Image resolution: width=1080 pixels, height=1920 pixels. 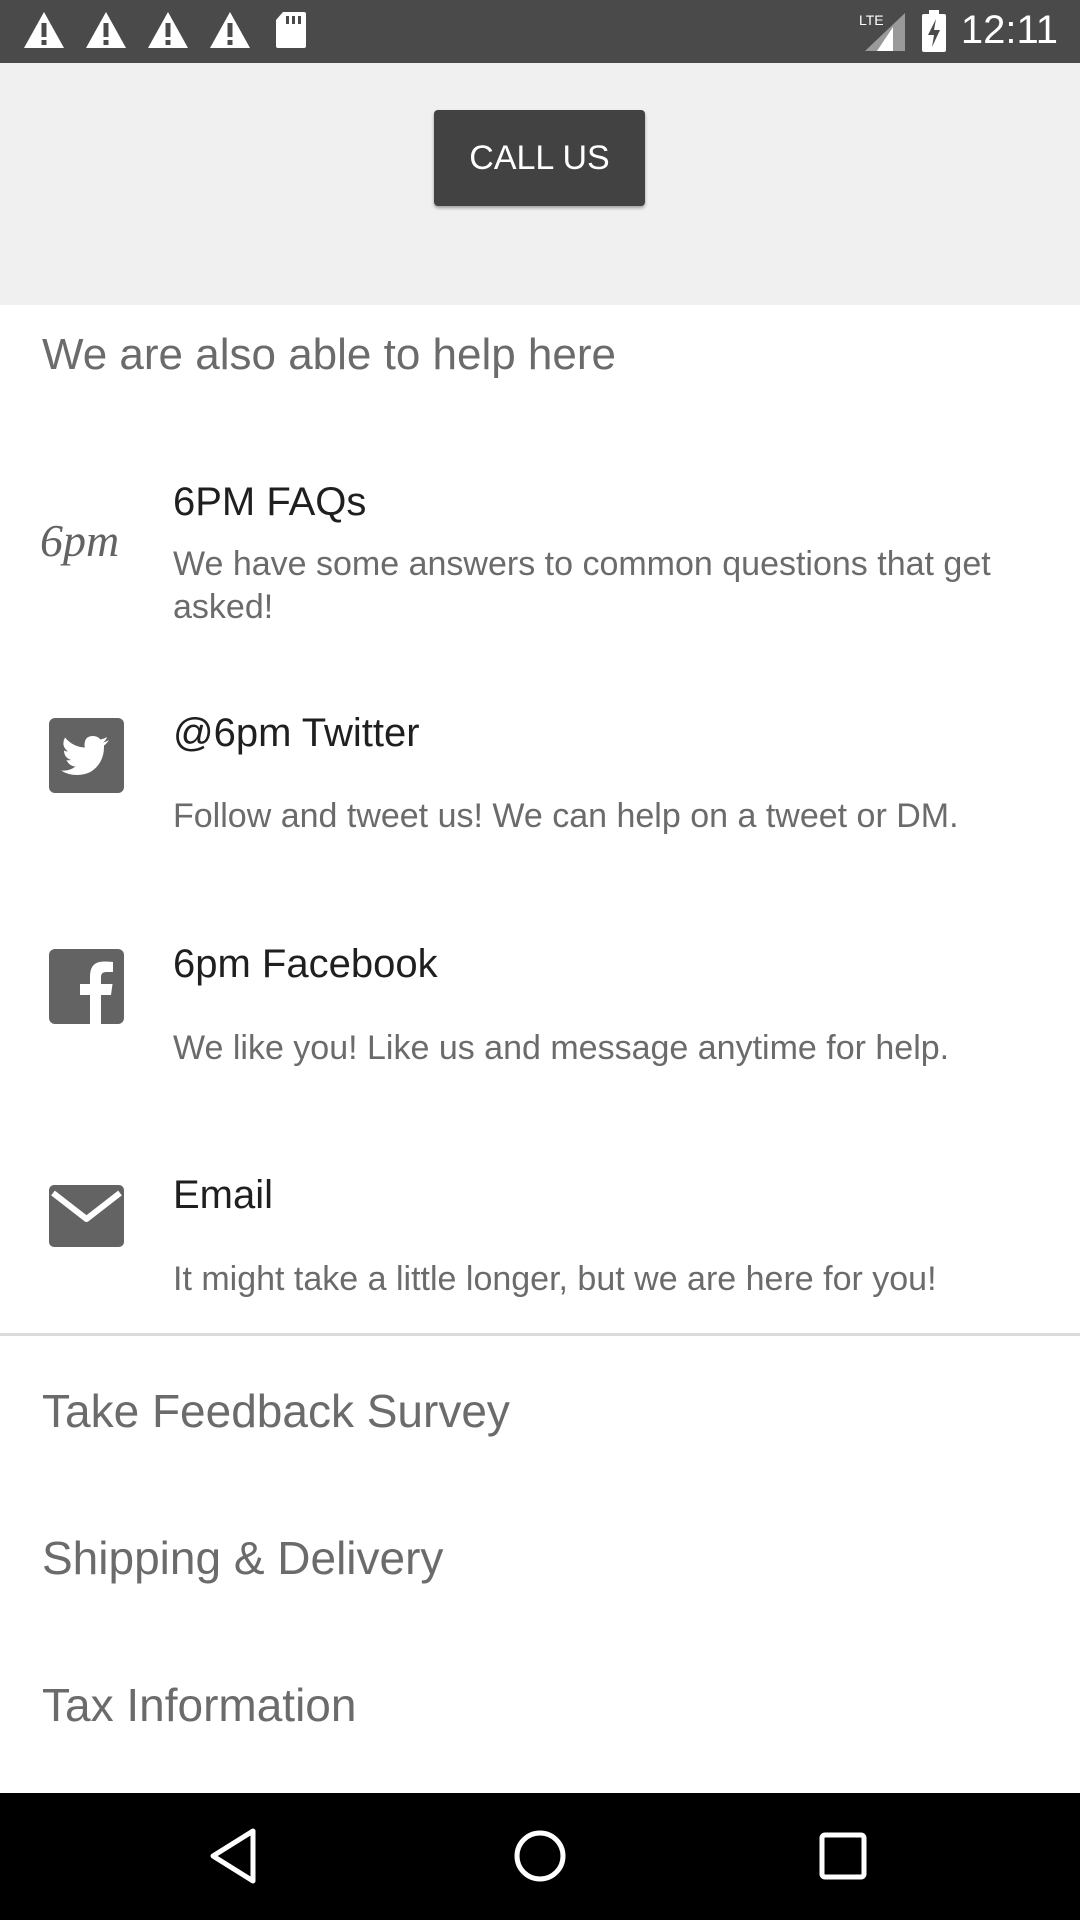 What do you see at coordinates (882, 31) in the screenshot?
I see `lte-signal-icon: LTE` at bounding box center [882, 31].